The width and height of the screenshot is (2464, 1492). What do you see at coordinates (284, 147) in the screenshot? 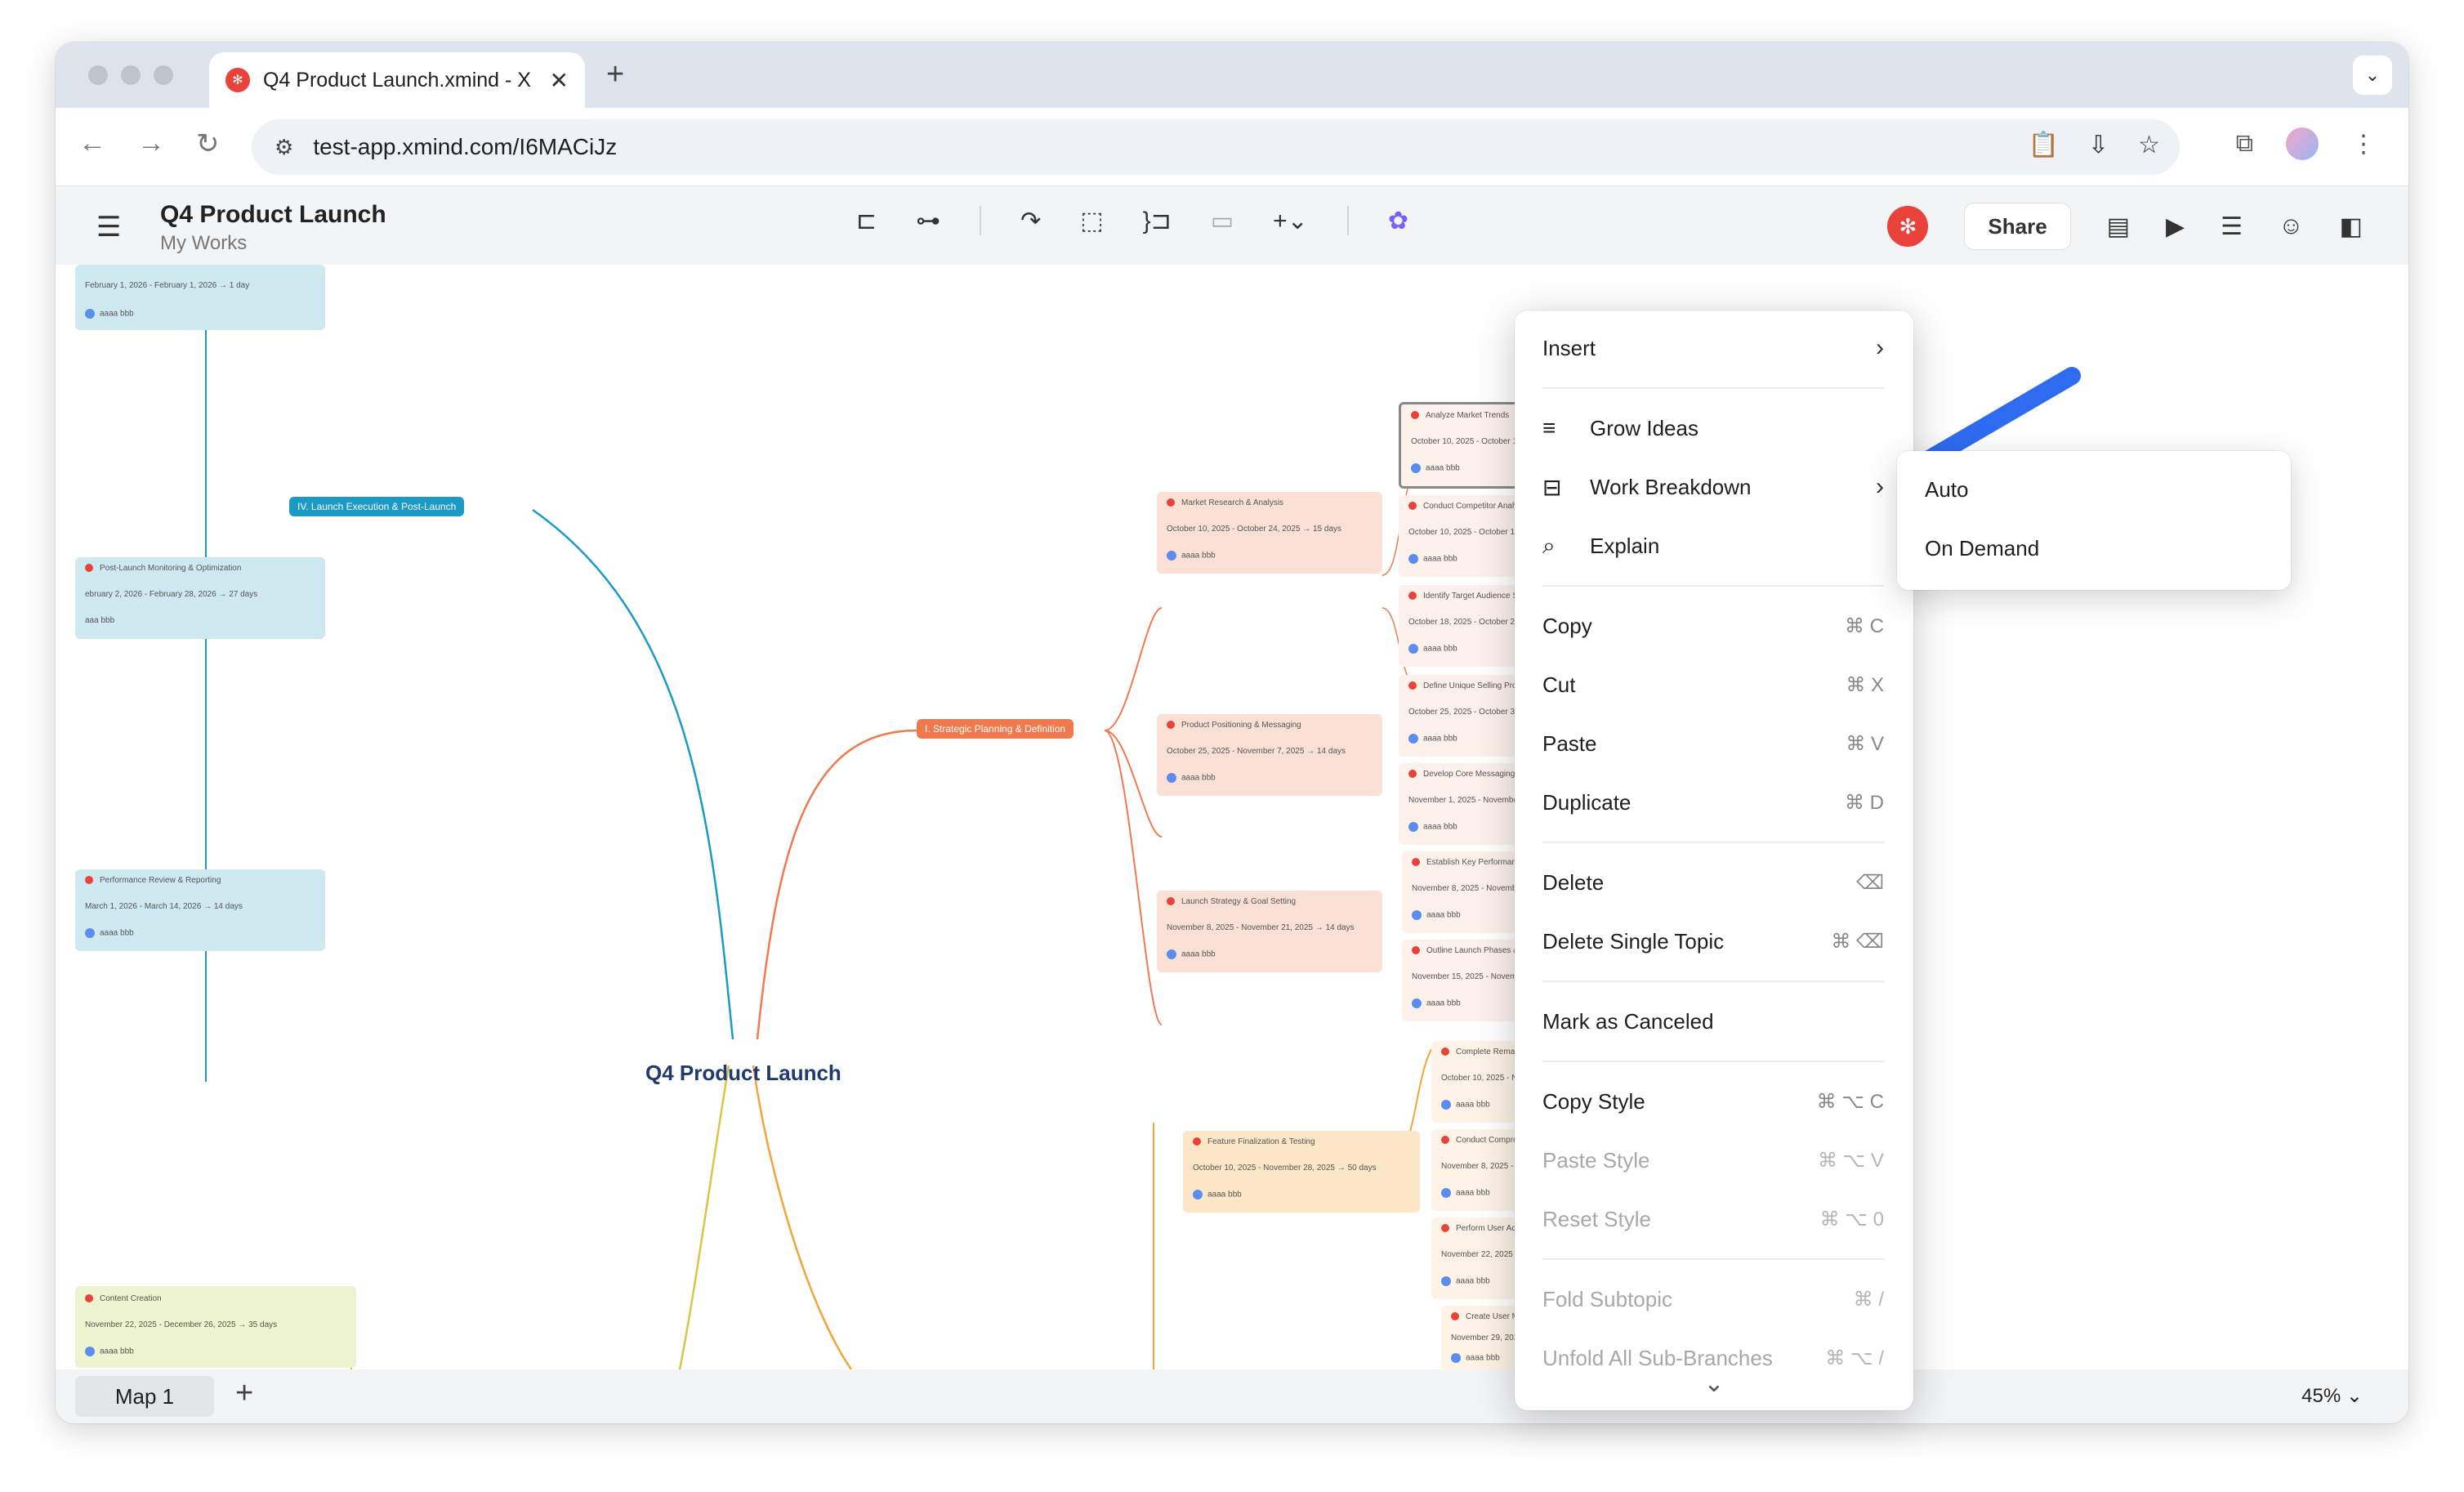
I see `site-settings-icon: ⚙` at bounding box center [284, 147].